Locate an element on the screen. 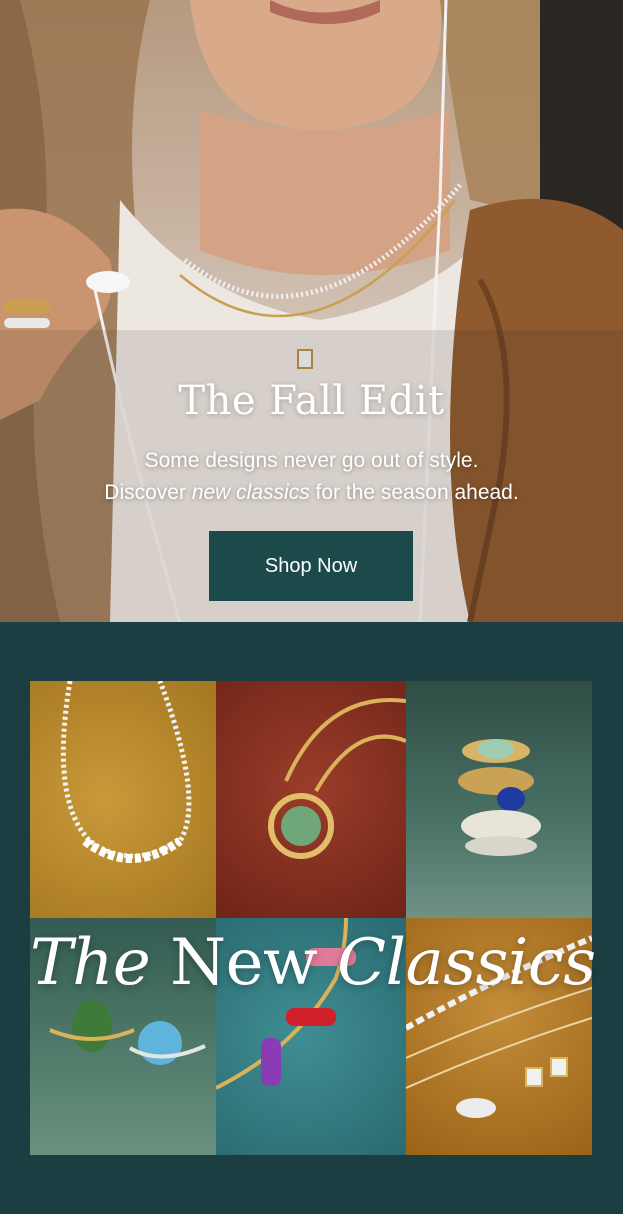  rings-image is located at coordinates (499, 797).